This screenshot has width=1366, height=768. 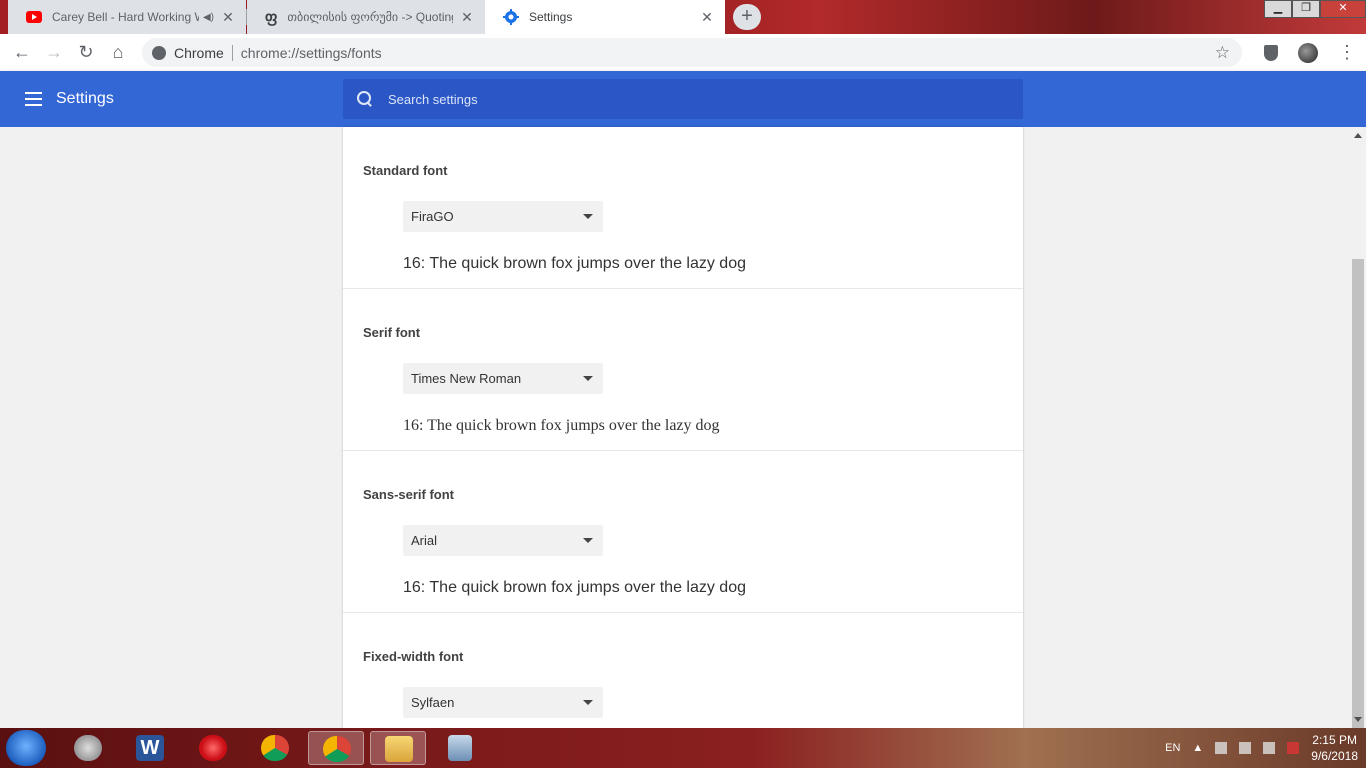 What do you see at coordinates (26, 748) in the screenshot?
I see `start-button` at bounding box center [26, 748].